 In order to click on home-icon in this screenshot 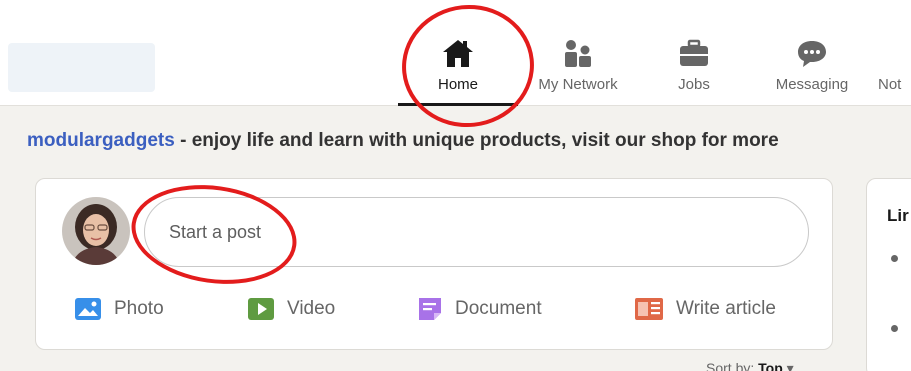, I will do `click(458, 53)`.